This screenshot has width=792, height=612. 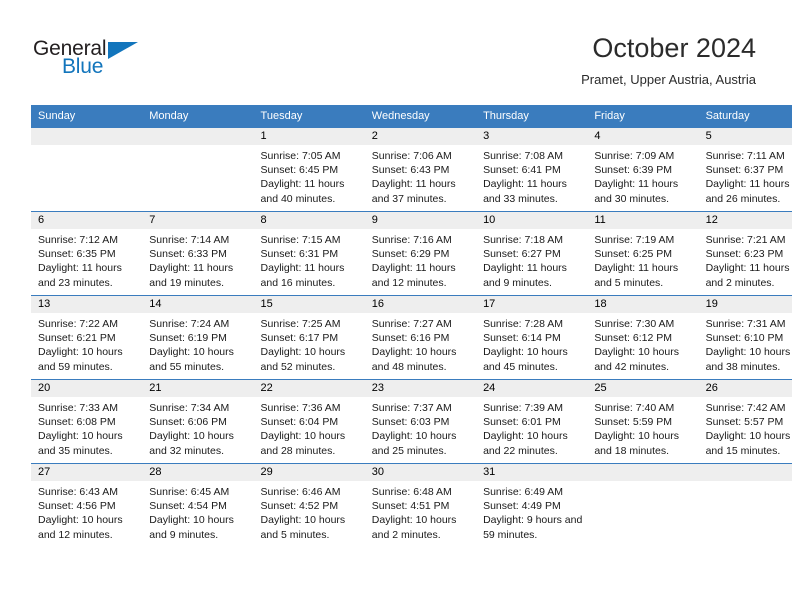 I want to click on sunset-text: Sunset: 6:27 PM, so click(x=522, y=254).